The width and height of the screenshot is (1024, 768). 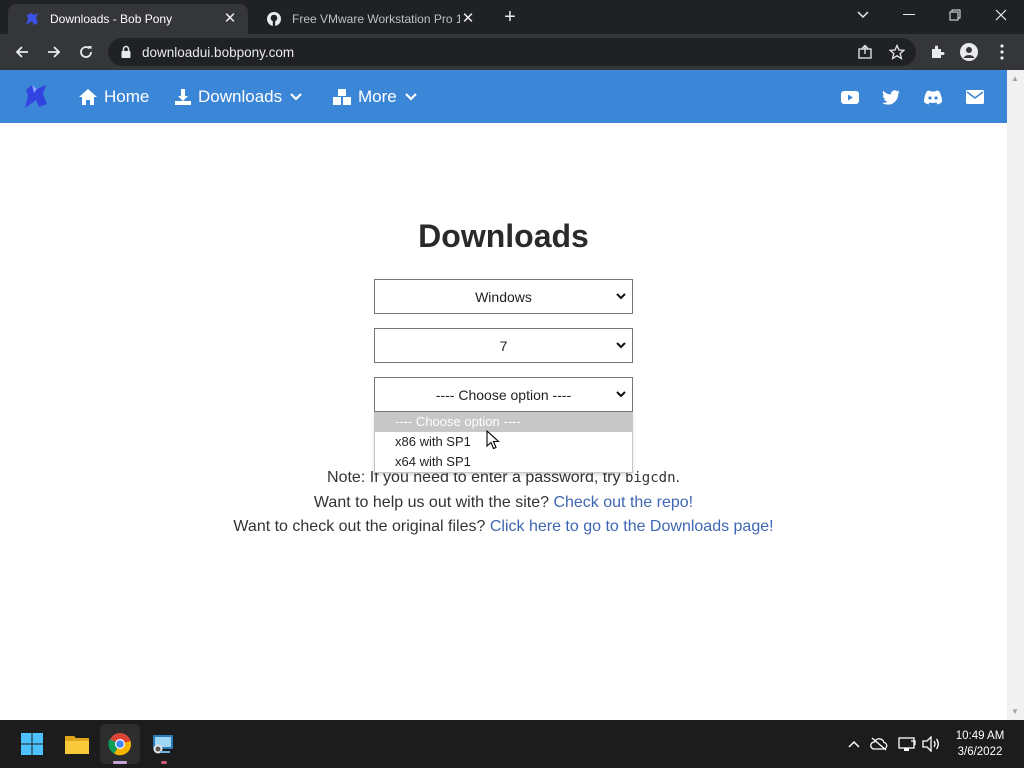 I want to click on nav-downloads: Downloads, so click(x=241, y=96).